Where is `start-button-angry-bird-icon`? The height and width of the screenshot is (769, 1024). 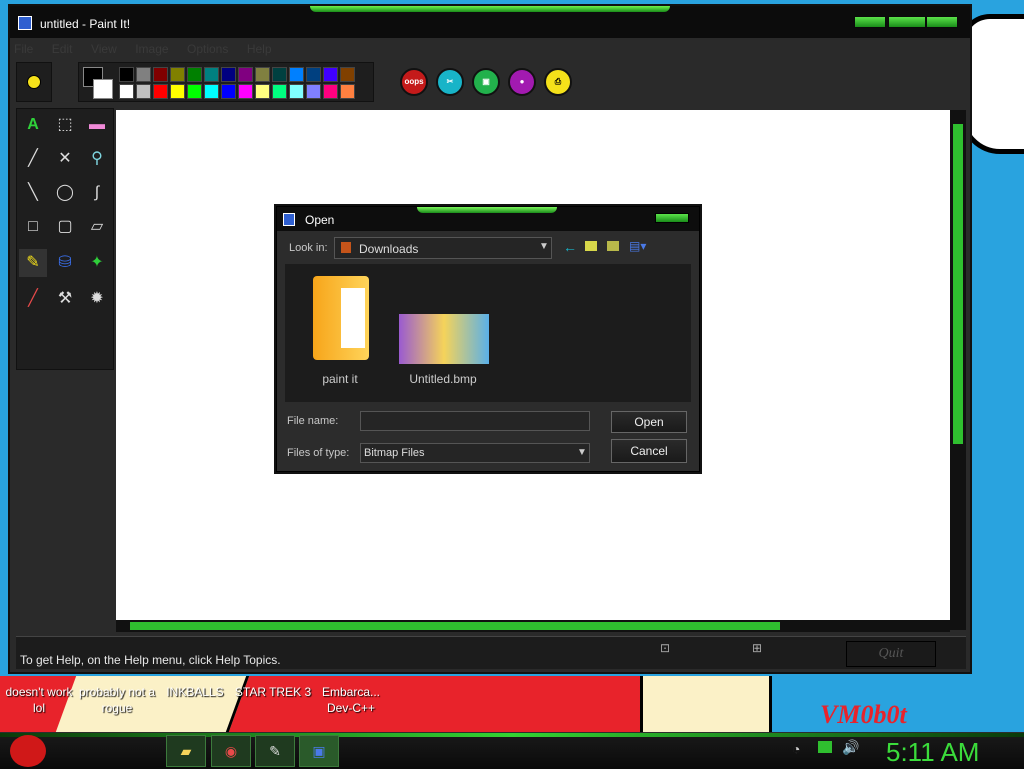 start-button-angry-bird-icon is located at coordinates (28, 751).